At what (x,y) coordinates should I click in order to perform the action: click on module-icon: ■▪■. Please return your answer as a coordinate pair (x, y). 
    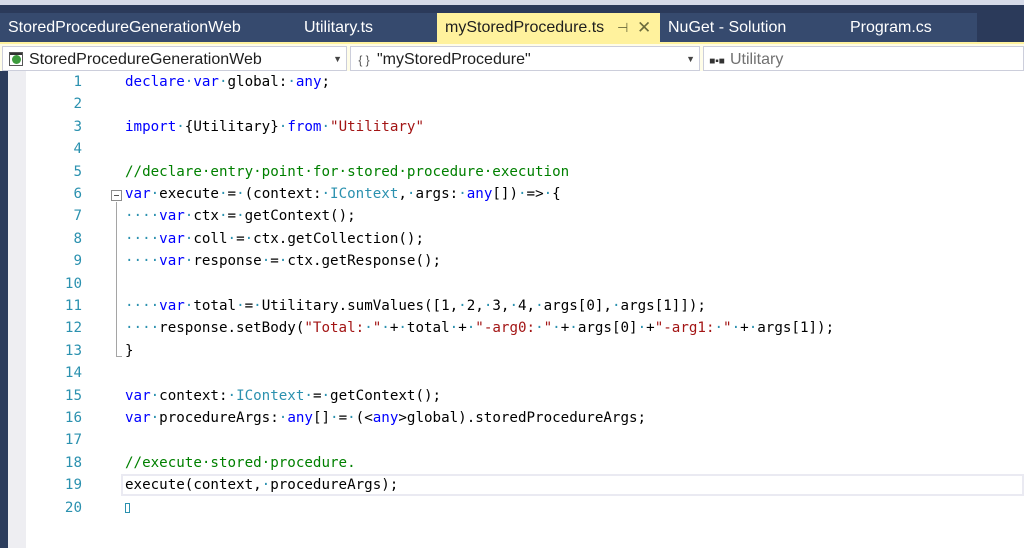
    Looking at the image, I should click on (717, 61).